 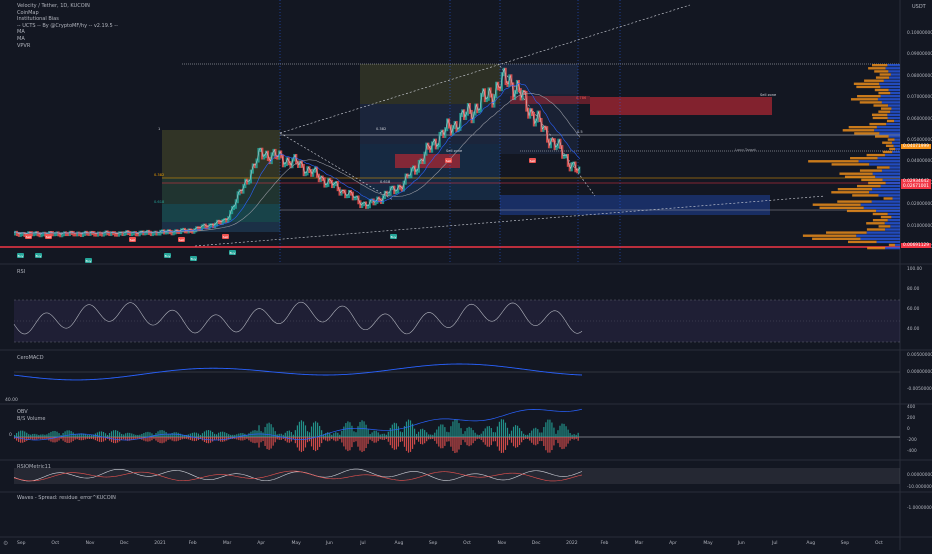 What do you see at coordinates (31, 419) in the screenshot?
I see `obv-label-2: B/S Volume` at bounding box center [31, 419].